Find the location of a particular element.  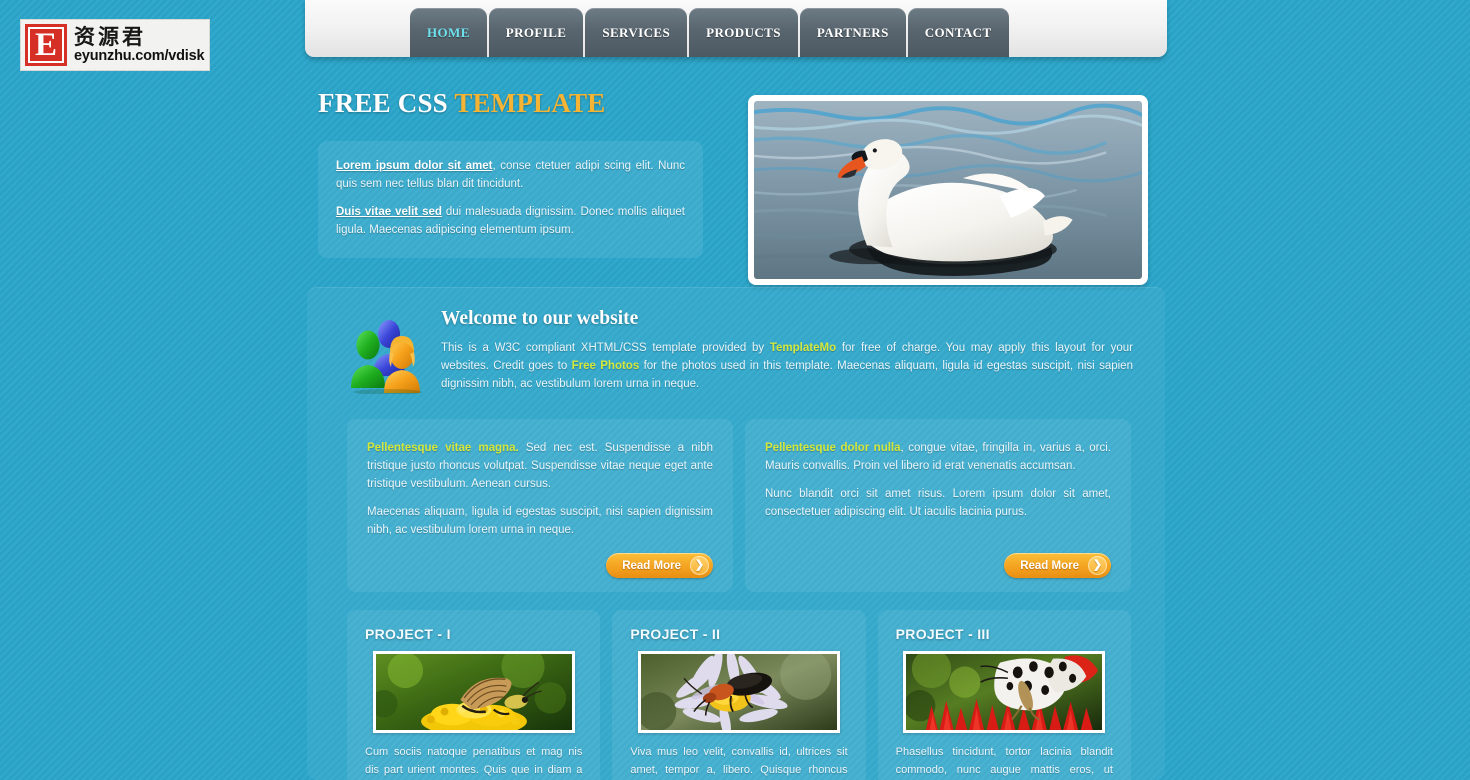

project-title-1: PROJECT - I is located at coordinates (408, 634).